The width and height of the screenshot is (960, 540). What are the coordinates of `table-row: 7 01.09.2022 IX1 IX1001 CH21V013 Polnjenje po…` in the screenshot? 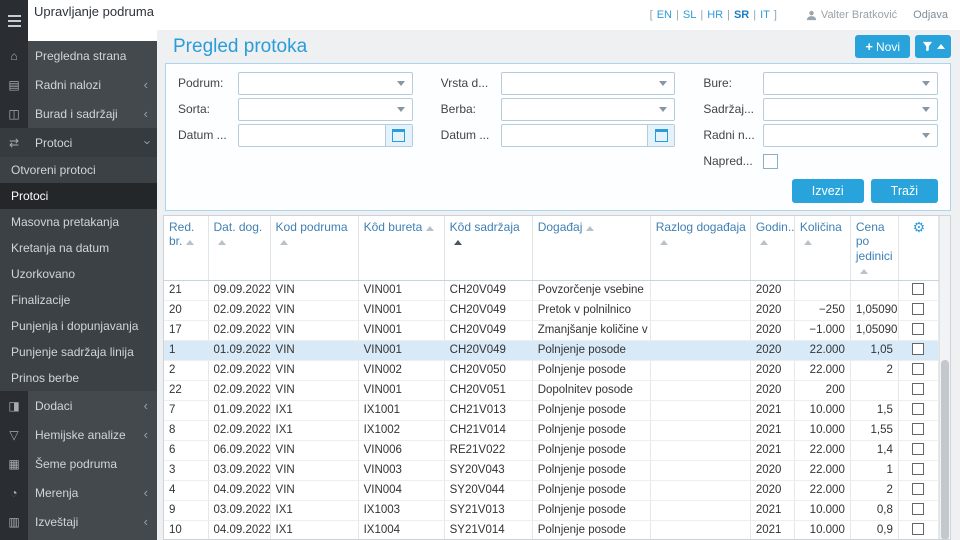 It's located at (552, 410).